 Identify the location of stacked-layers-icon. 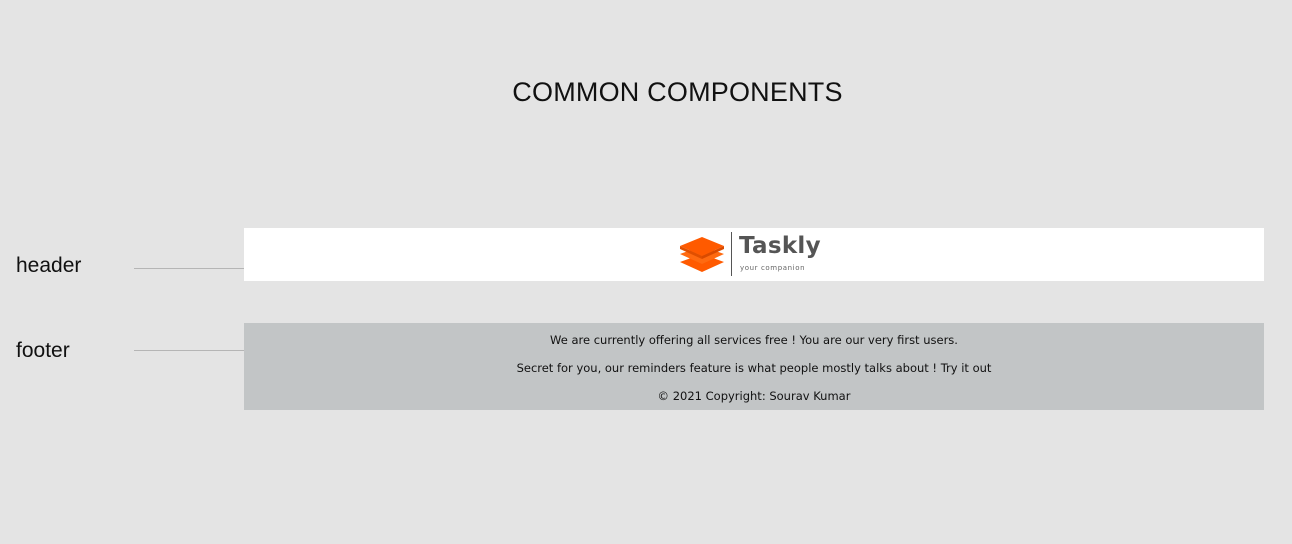
(702, 254).